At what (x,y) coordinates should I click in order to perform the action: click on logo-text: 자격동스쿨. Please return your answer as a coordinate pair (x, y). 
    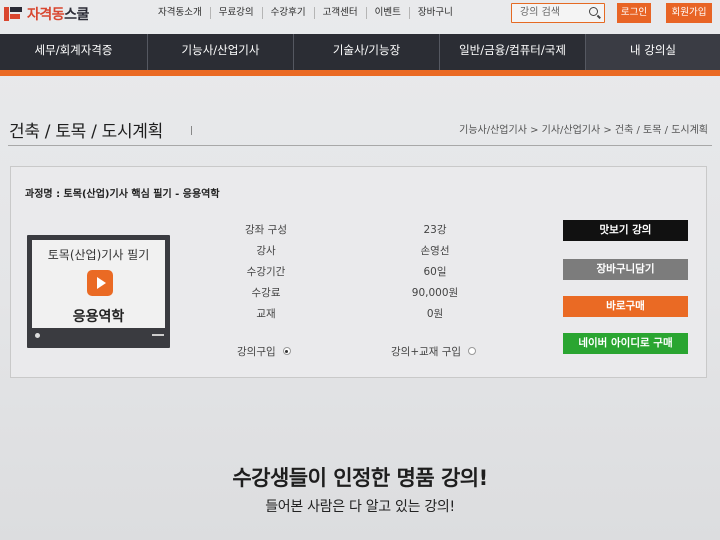
    Looking at the image, I should click on (58, 15).